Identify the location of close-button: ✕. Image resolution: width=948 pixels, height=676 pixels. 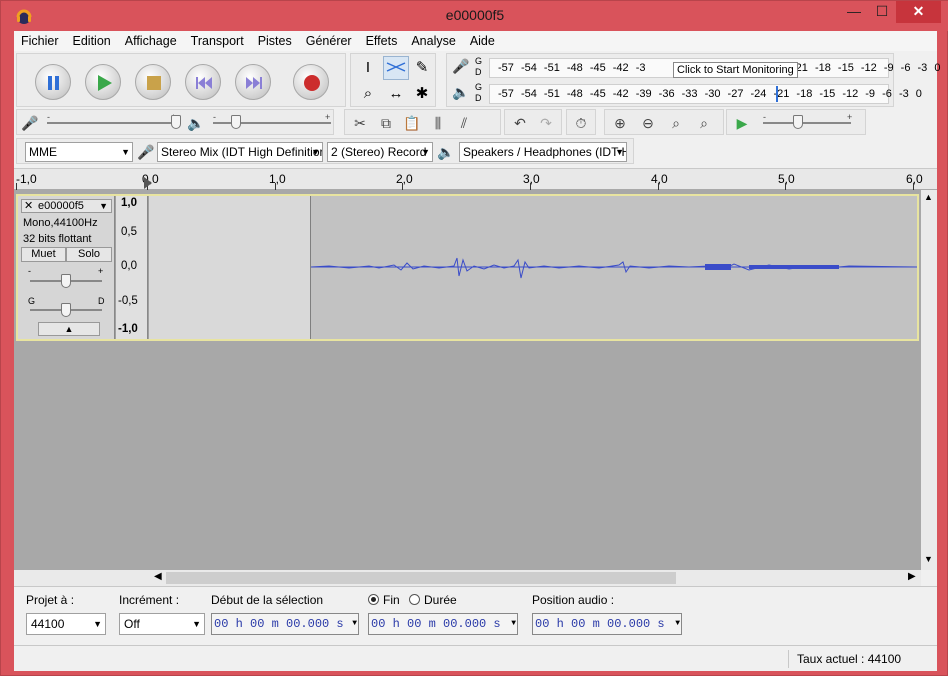
(918, 12).